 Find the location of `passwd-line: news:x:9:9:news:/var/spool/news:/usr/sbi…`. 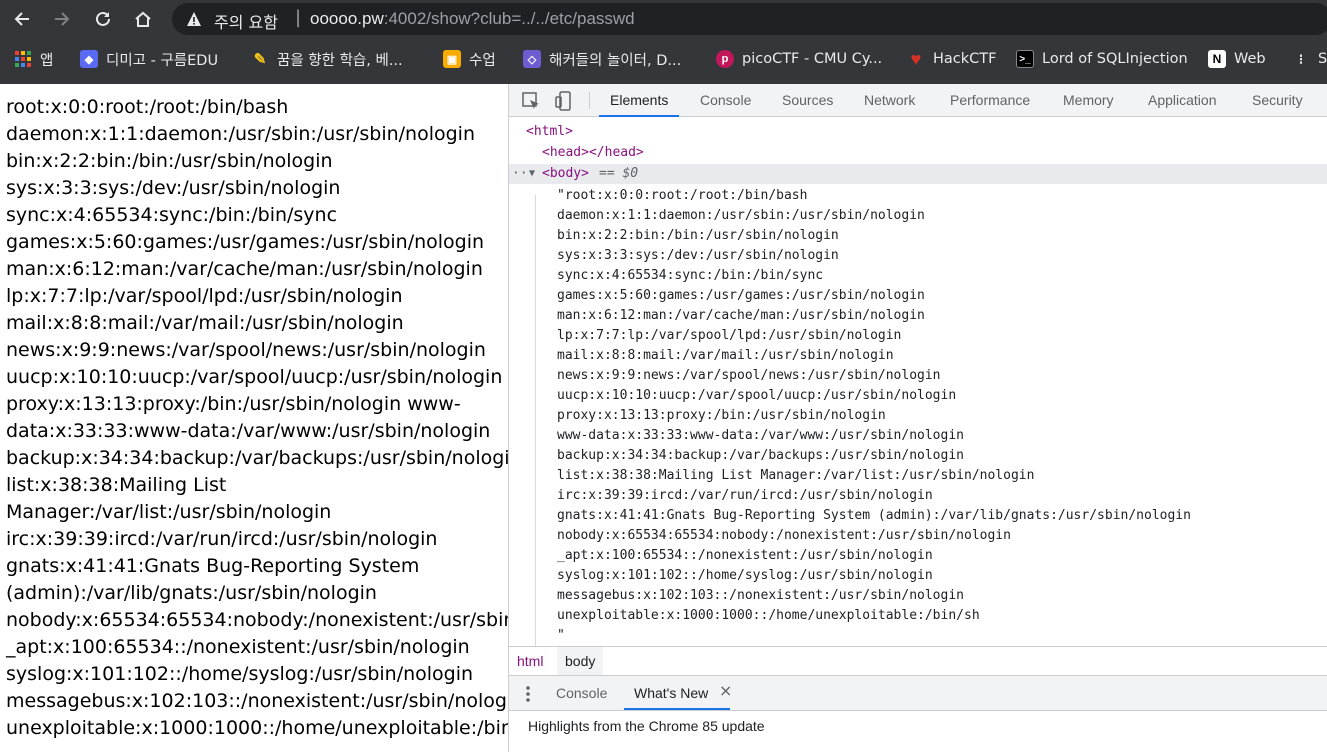

passwd-line: news:x:9:9:news:/var/spool/news:/usr/sbi… is located at coordinates (246, 350).